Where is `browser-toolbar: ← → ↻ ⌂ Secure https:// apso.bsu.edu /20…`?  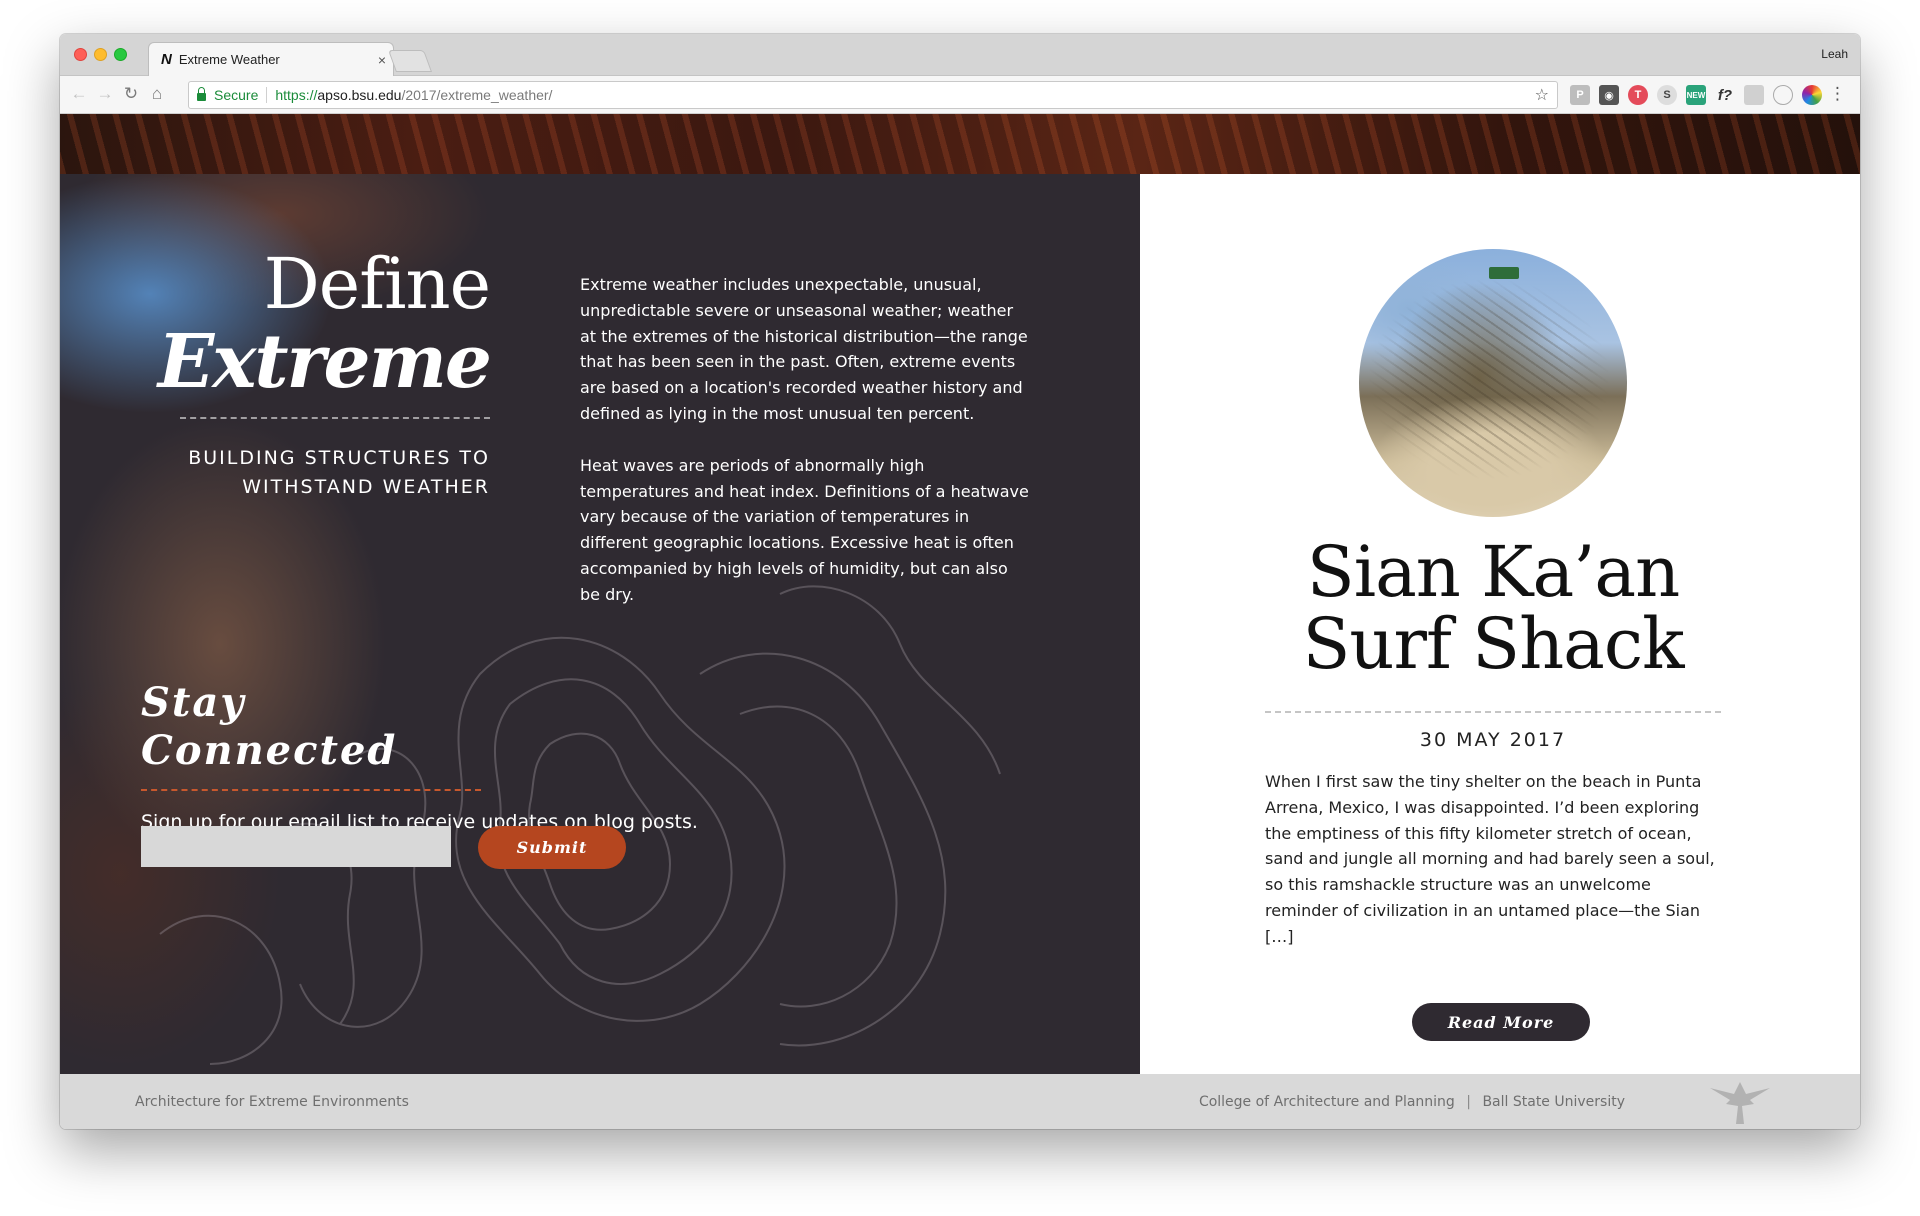
browser-toolbar: ← → ↻ ⌂ Secure https:// apso.bsu.edu /20… is located at coordinates (960, 95).